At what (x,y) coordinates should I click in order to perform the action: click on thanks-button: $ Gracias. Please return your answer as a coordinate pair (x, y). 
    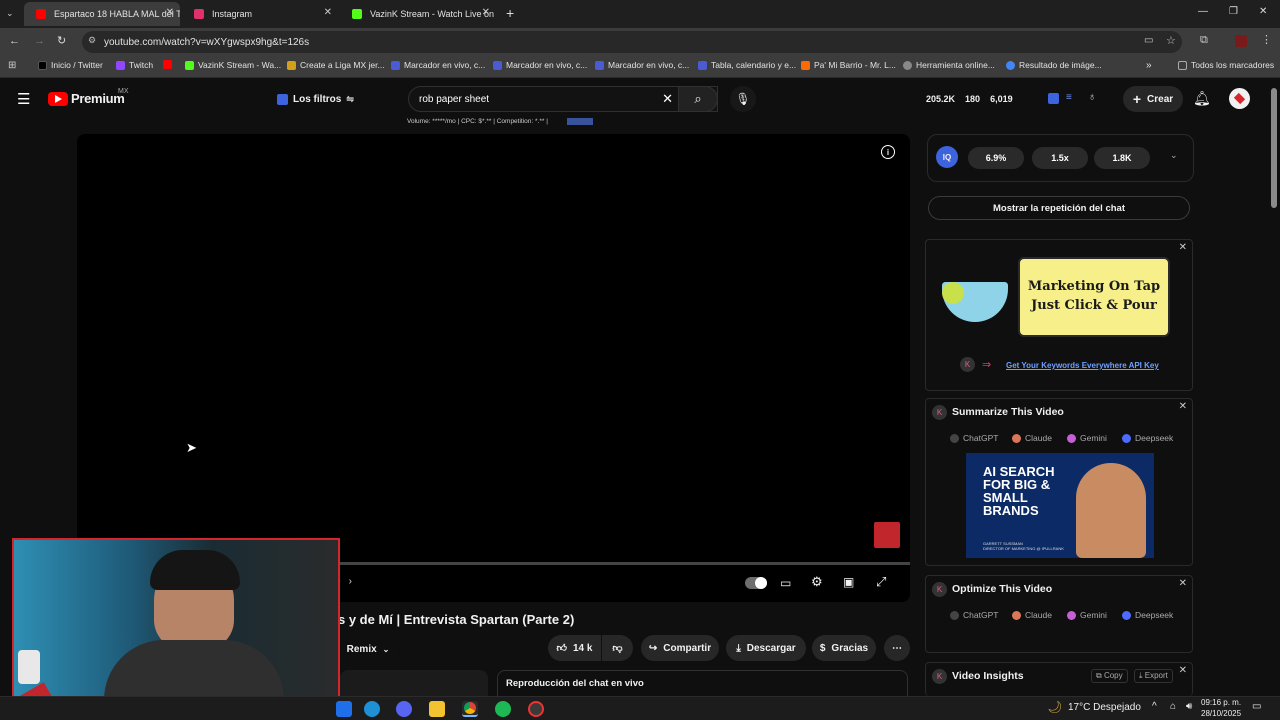
    Looking at the image, I should click on (844, 648).